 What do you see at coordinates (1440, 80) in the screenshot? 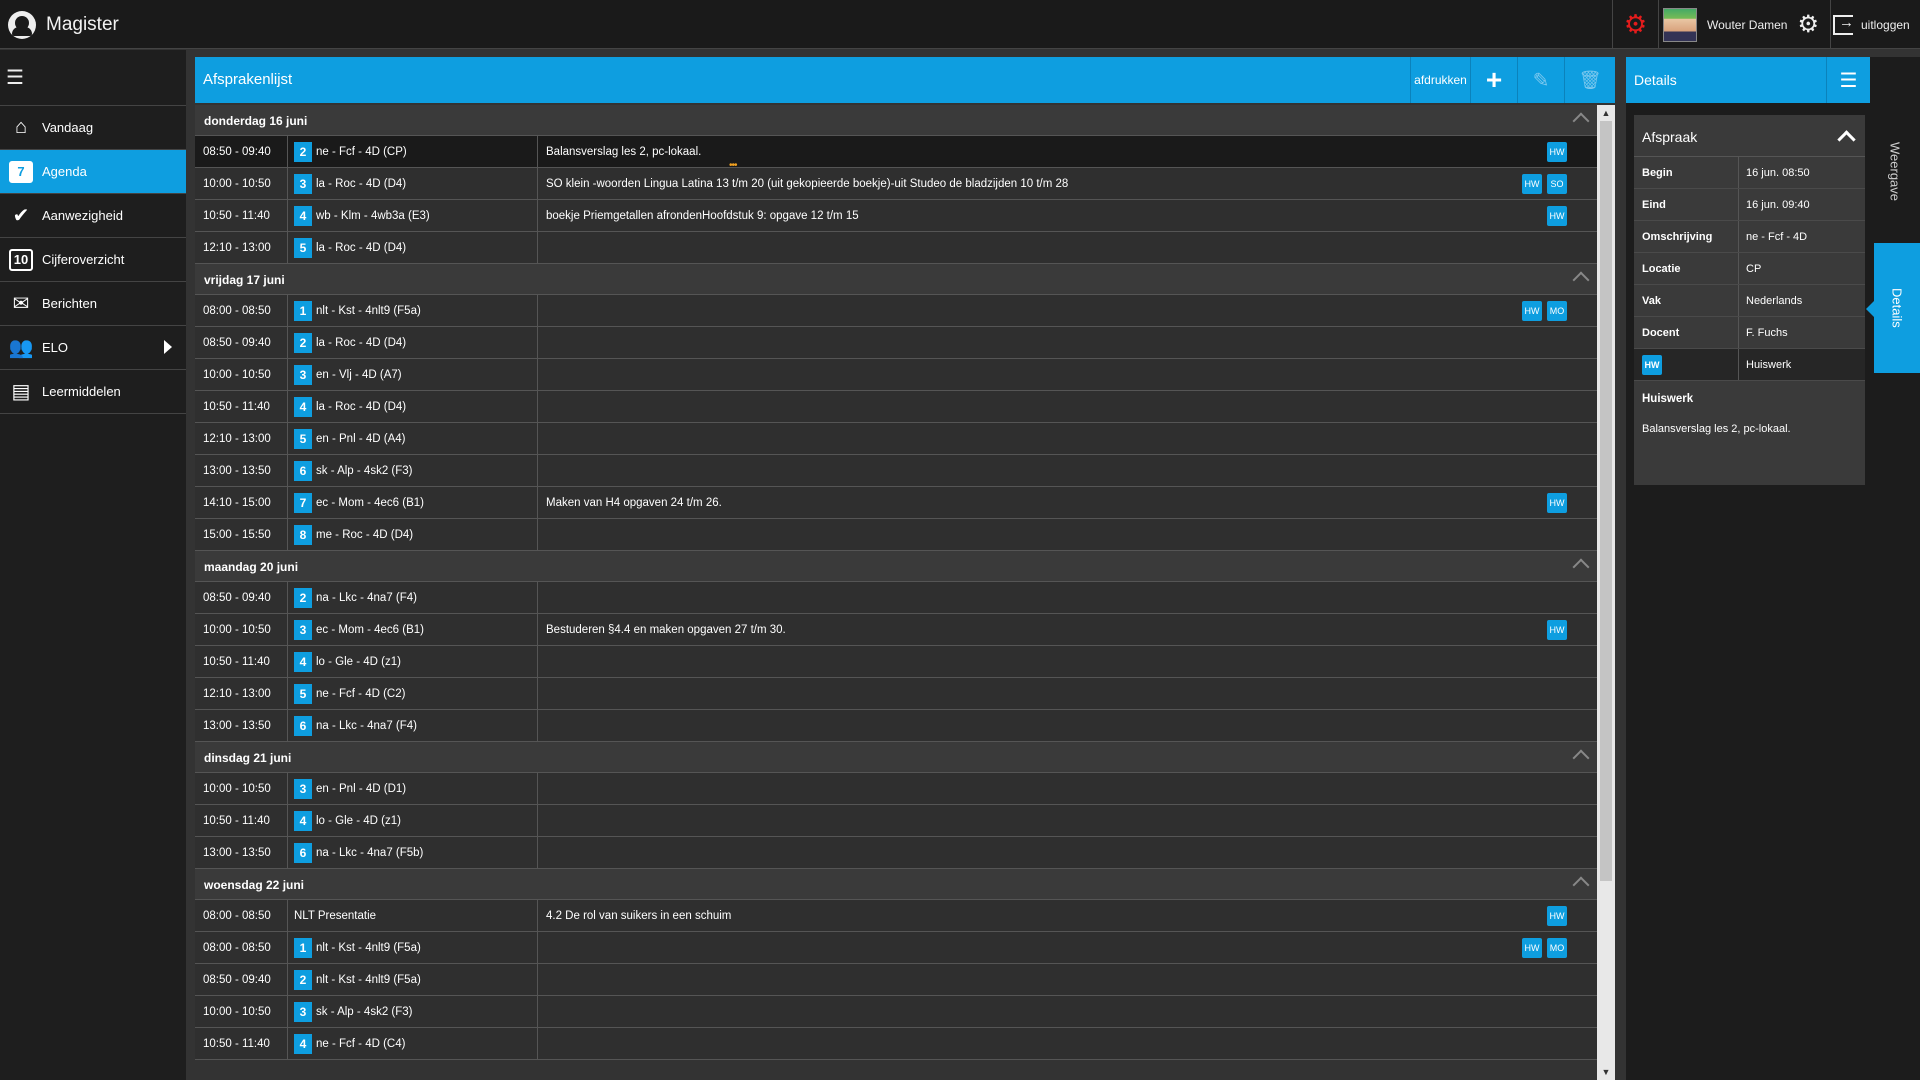
I see `print-button: afdrukken` at bounding box center [1440, 80].